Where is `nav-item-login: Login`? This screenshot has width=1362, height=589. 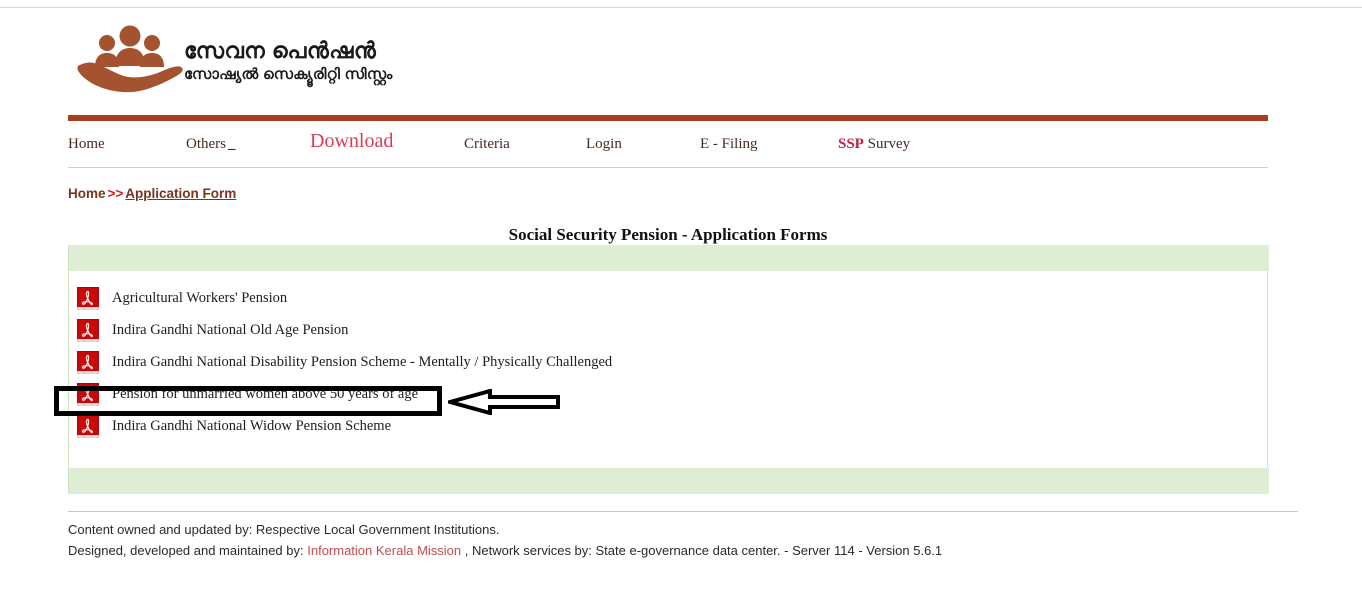
nav-item-login: Login is located at coordinates (604, 144).